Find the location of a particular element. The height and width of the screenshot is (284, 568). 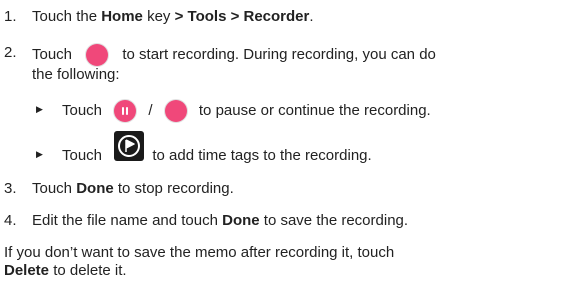

step-text: Touch the Home key > Tools > Recorder. is located at coordinates (173, 16).